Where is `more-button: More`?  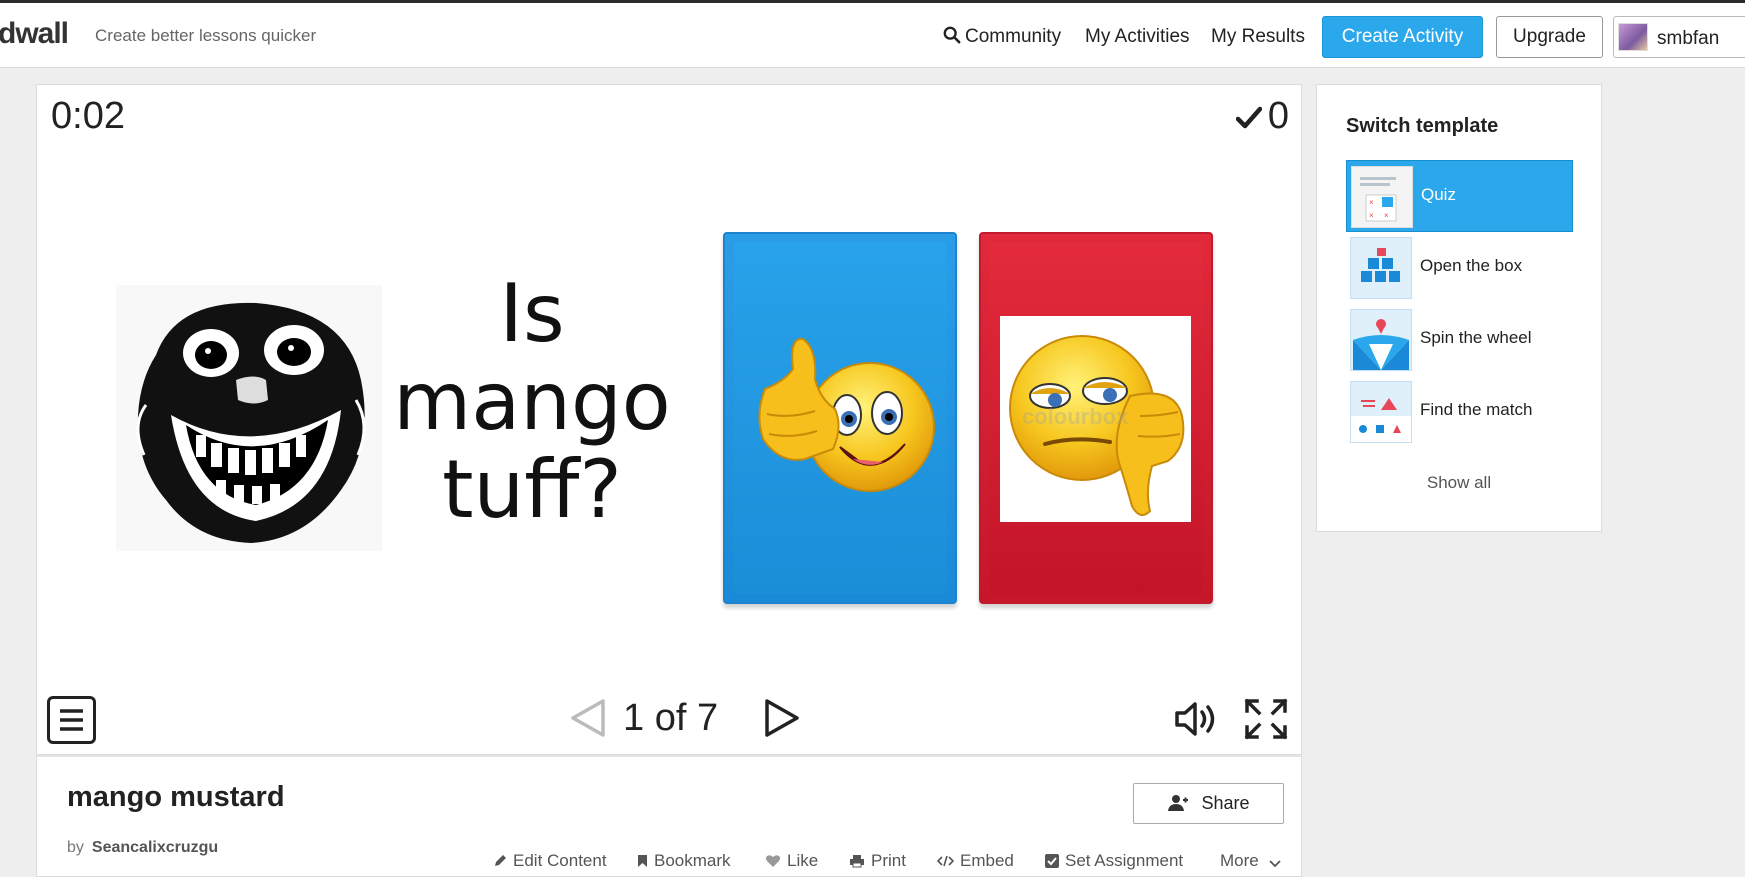 more-button: More is located at coordinates (1251, 861).